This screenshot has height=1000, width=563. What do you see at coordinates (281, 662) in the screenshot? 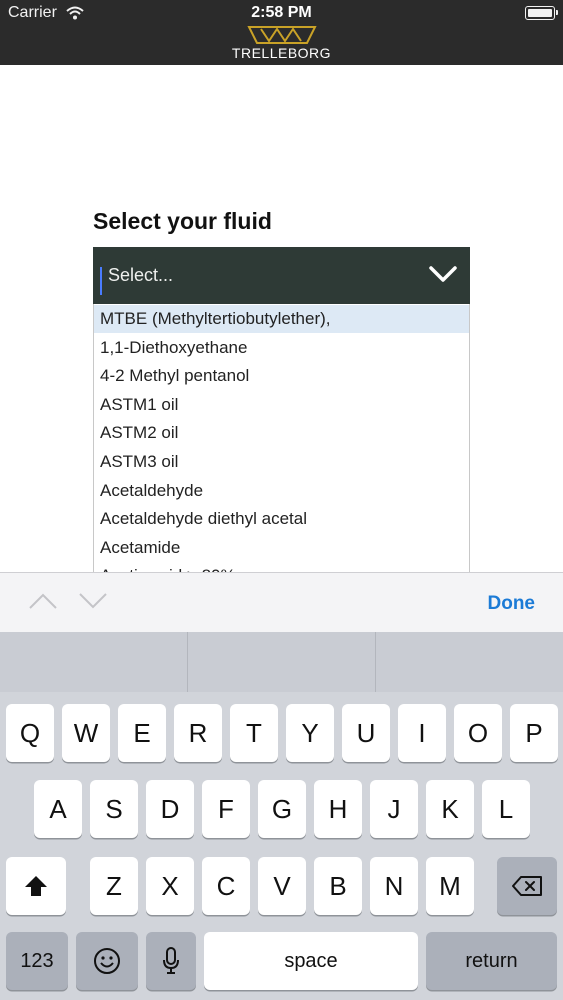
I see `suggestion-bar` at bounding box center [281, 662].